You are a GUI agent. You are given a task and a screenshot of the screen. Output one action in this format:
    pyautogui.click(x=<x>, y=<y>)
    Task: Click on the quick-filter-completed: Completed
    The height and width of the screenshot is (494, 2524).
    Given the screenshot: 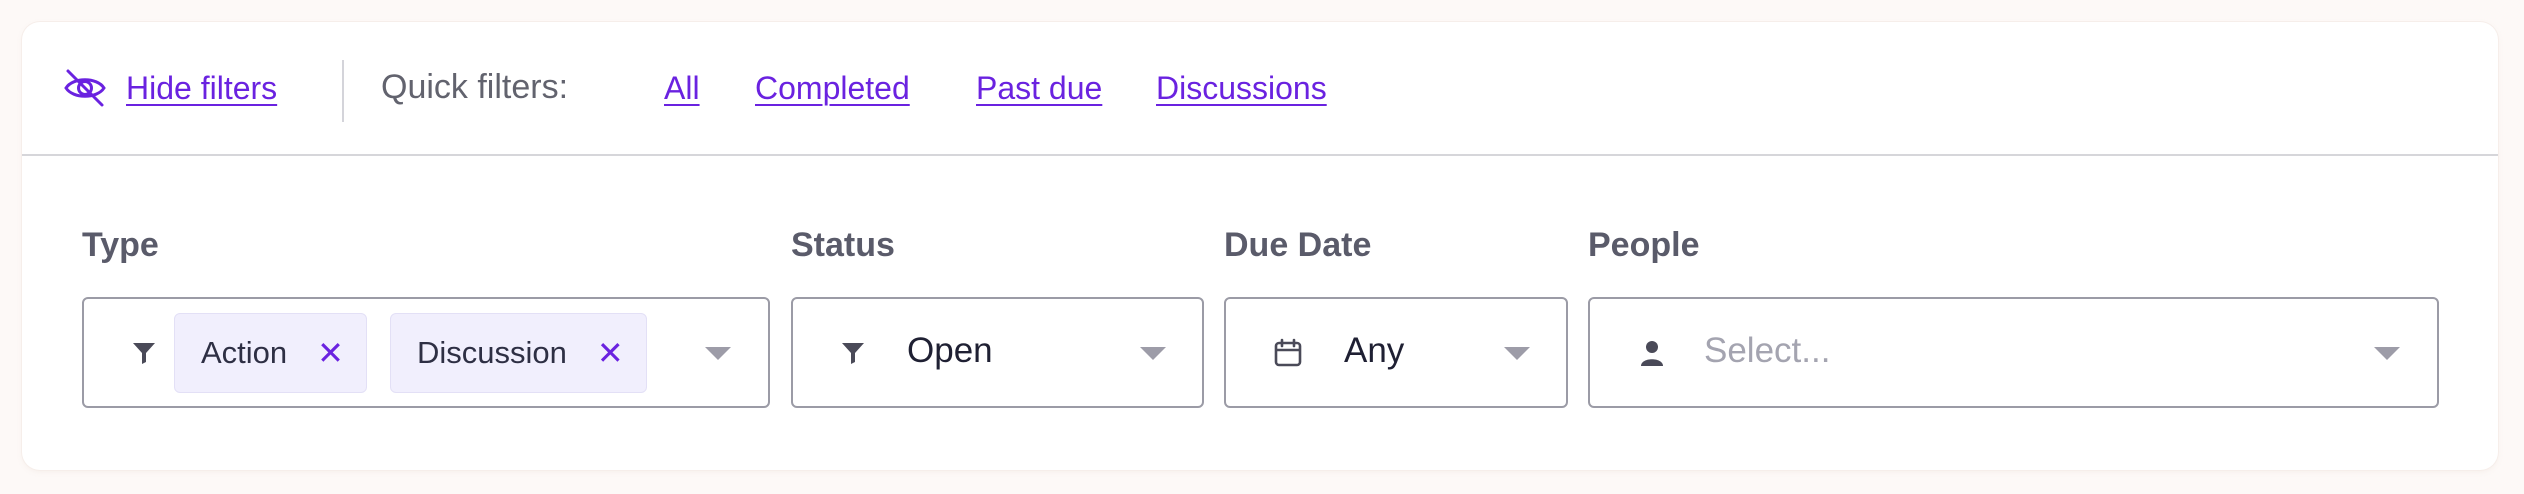 What is the action you would take?
    pyautogui.click(x=832, y=88)
    